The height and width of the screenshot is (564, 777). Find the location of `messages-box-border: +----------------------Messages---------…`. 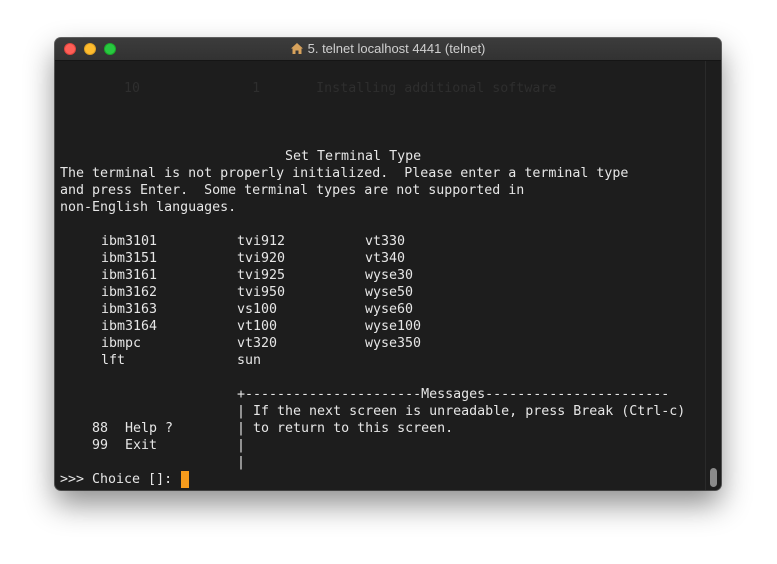

messages-box-border: +----------------------Messages---------… is located at coordinates (453, 394).